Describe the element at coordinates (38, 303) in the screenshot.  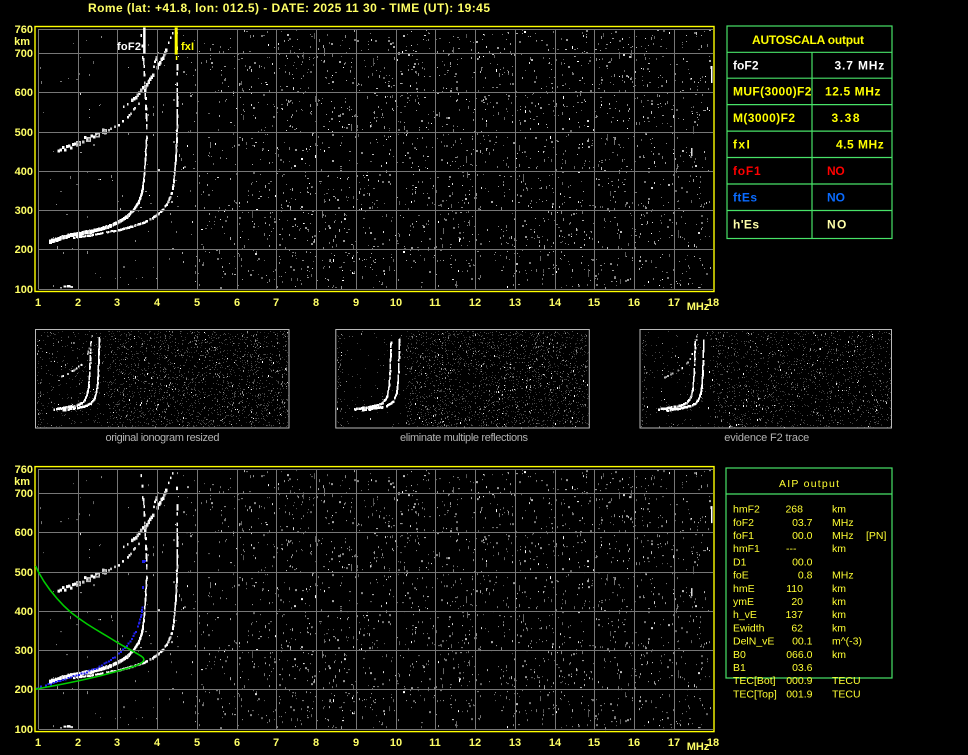
I see `svg-text: 1` at that location.